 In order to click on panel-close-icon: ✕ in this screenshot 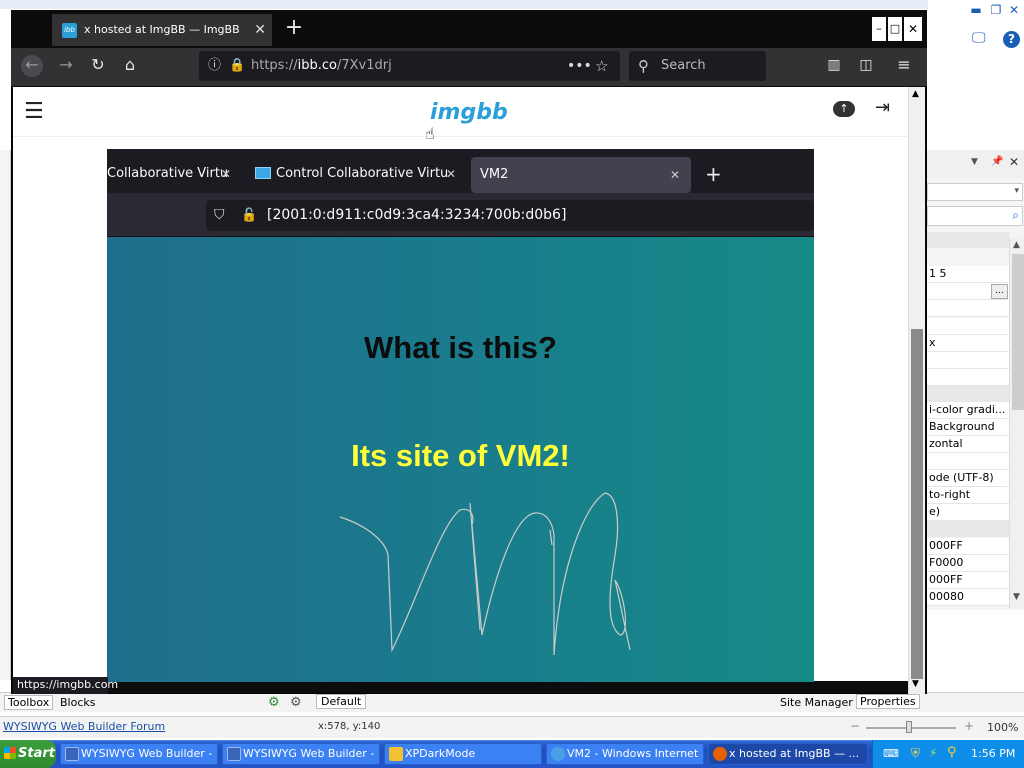, I will do `click(1014, 162)`.